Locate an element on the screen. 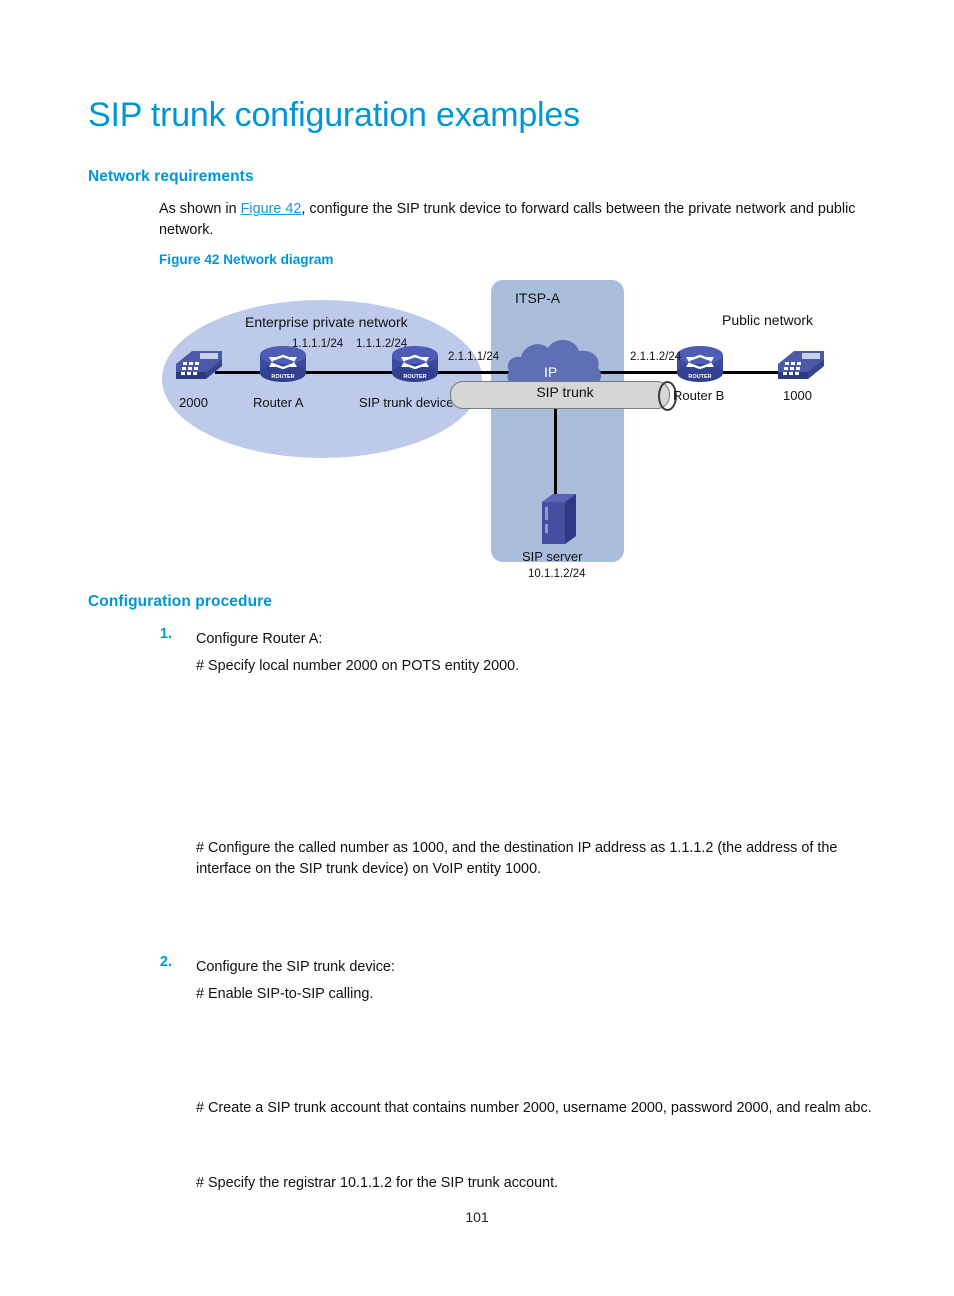 This screenshot has height=1296, width=954. label-address-router-b-left: 2.1.1.2/24 is located at coordinates (656, 357).